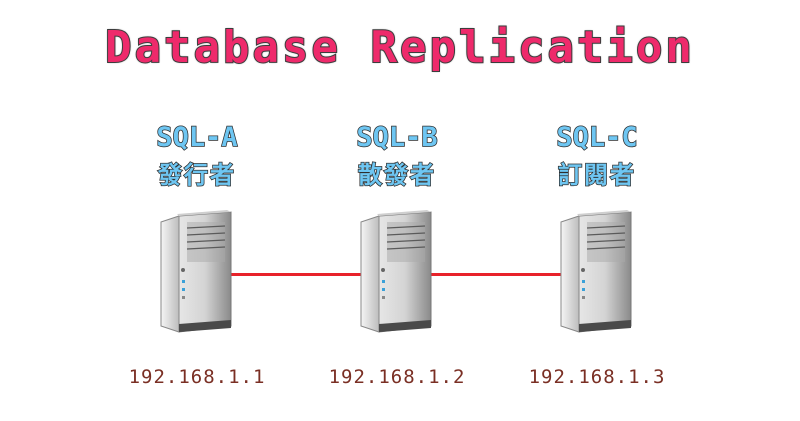  Describe the element at coordinates (197, 377) in the screenshot. I see `node-ip-sql-a: 192.168.1.1` at that location.